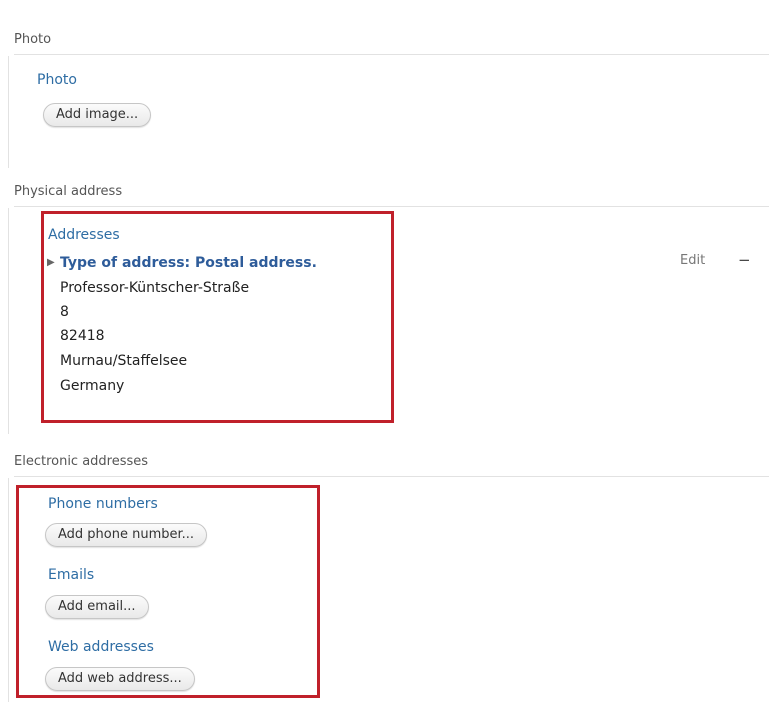  What do you see at coordinates (71, 575) in the screenshot?
I see `emails-field-label: Emails` at bounding box center [71, 575].